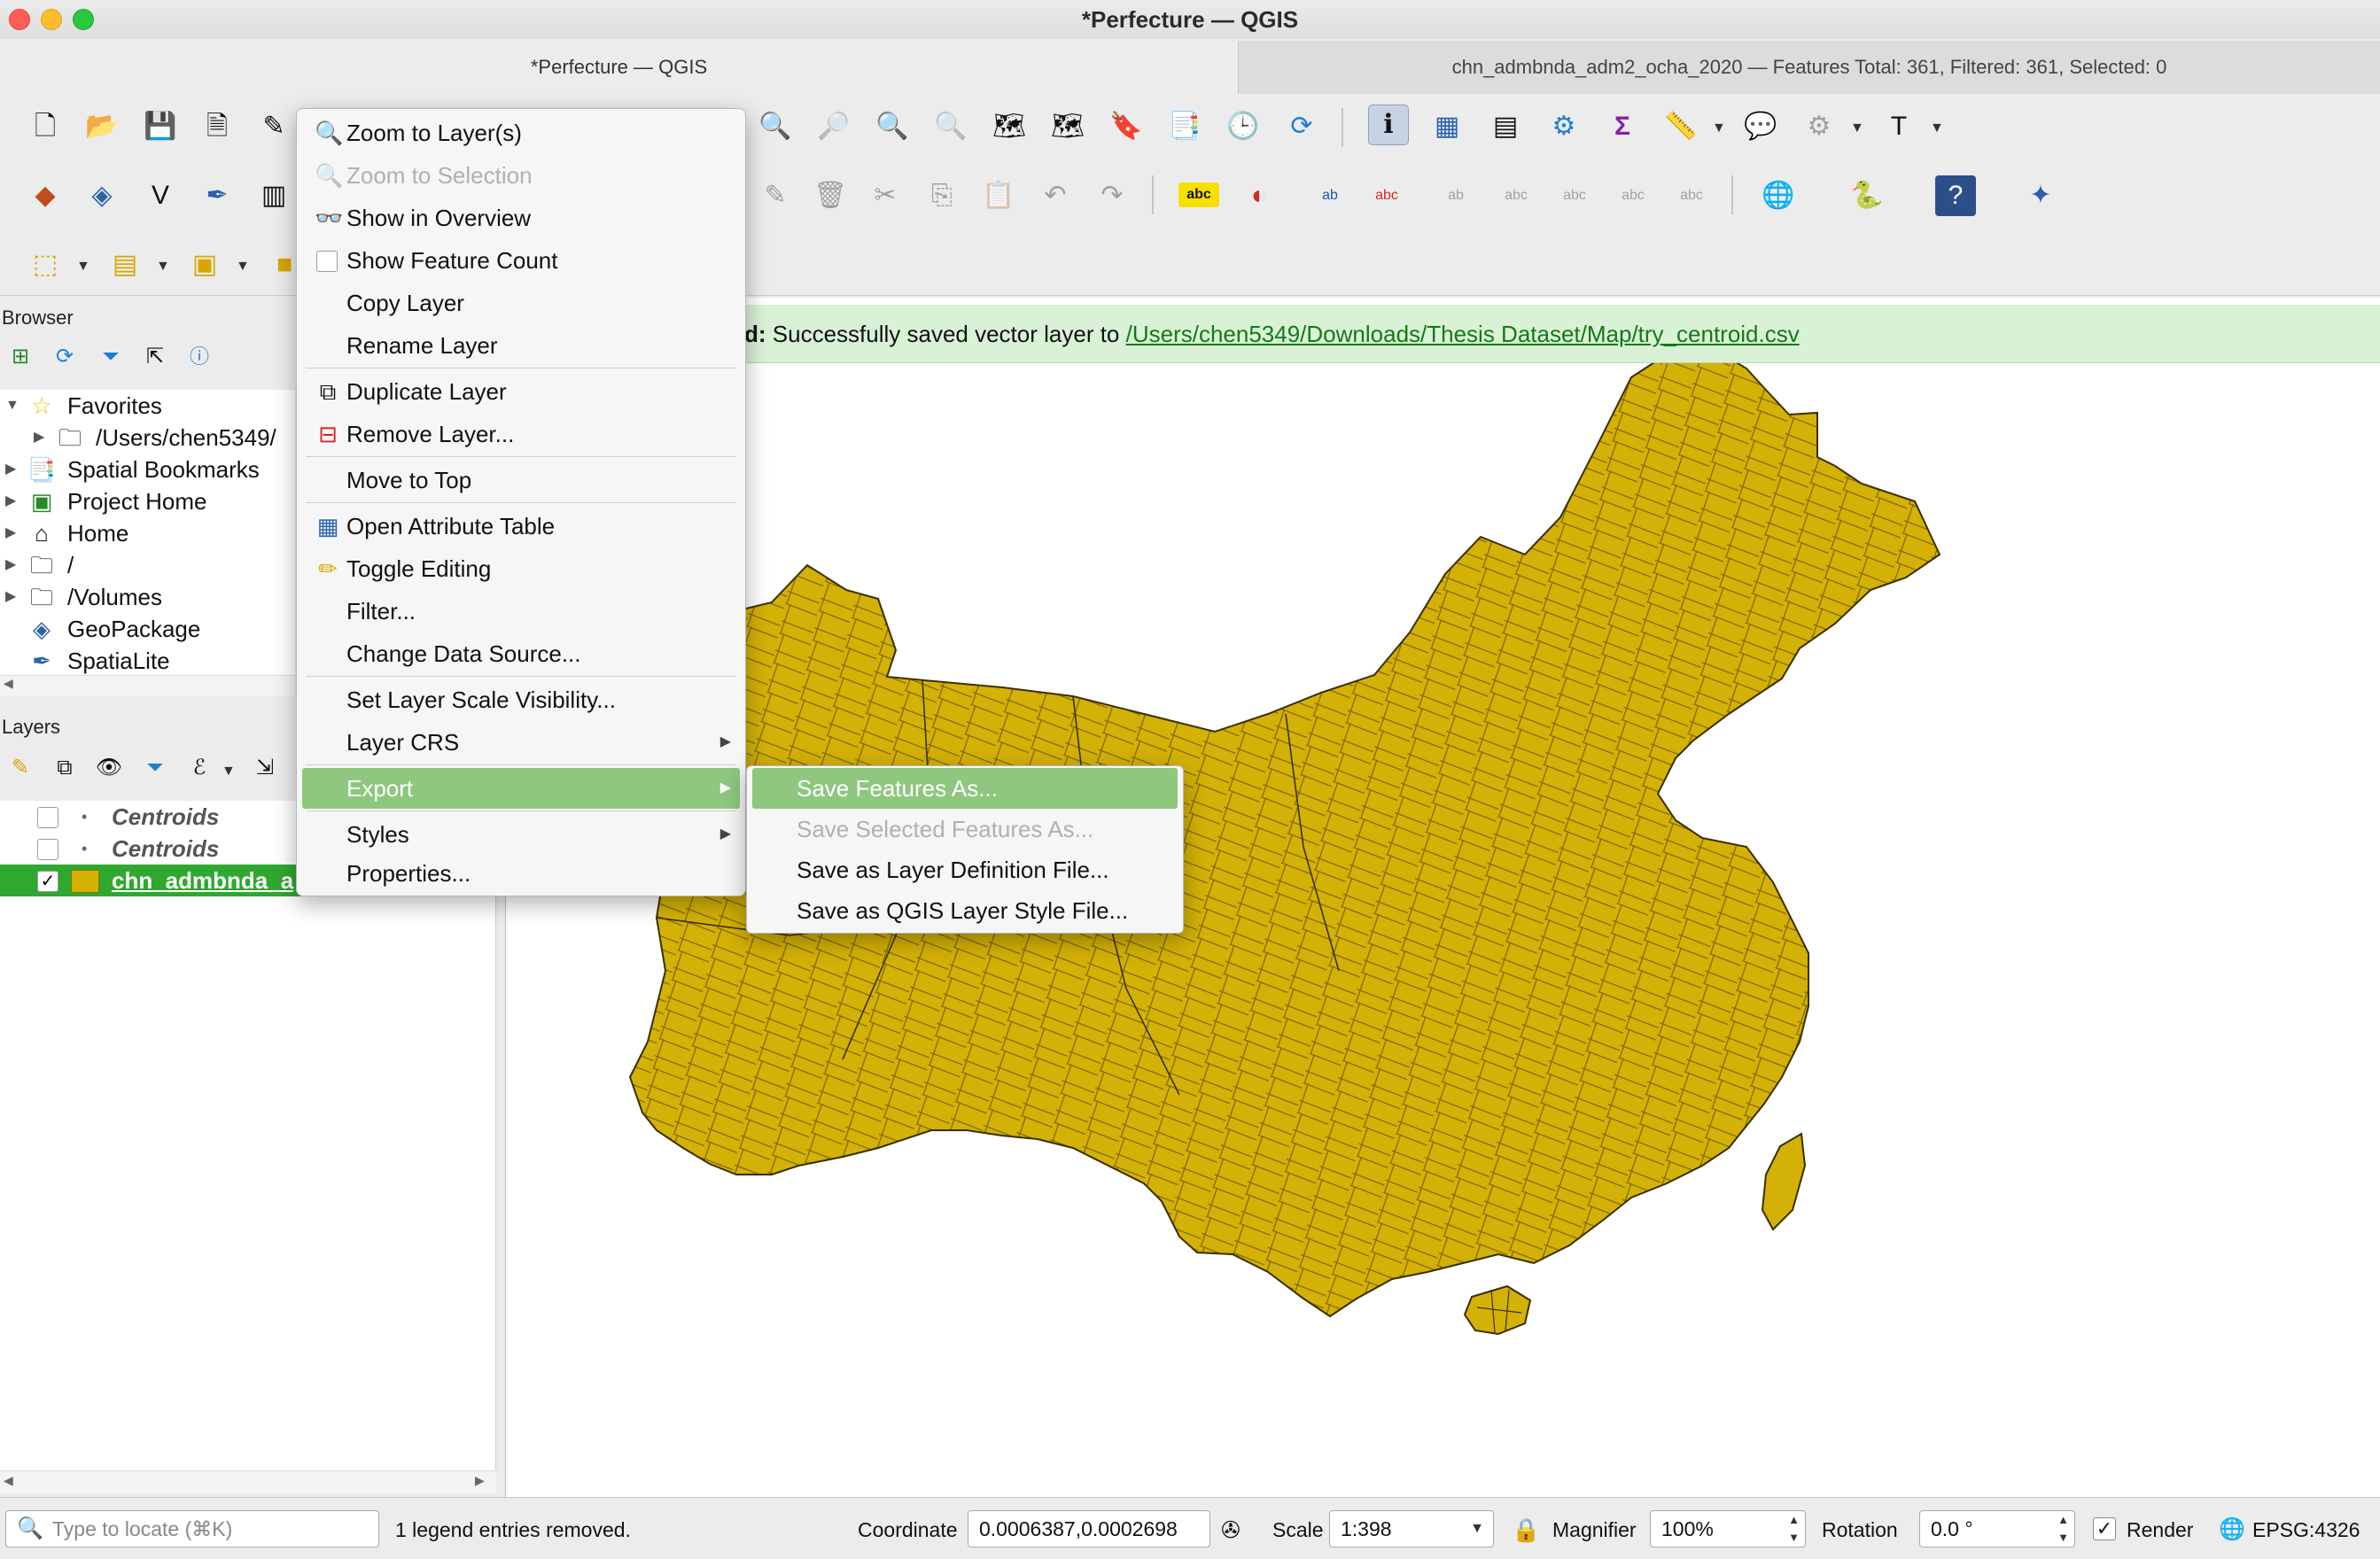 This screenshot has width=2380, height=1559. What do you see at coordinates (45, 195) in the screenshot?
I see `add-vector-layer-icon: ◆` at bounding box center [45, 195].